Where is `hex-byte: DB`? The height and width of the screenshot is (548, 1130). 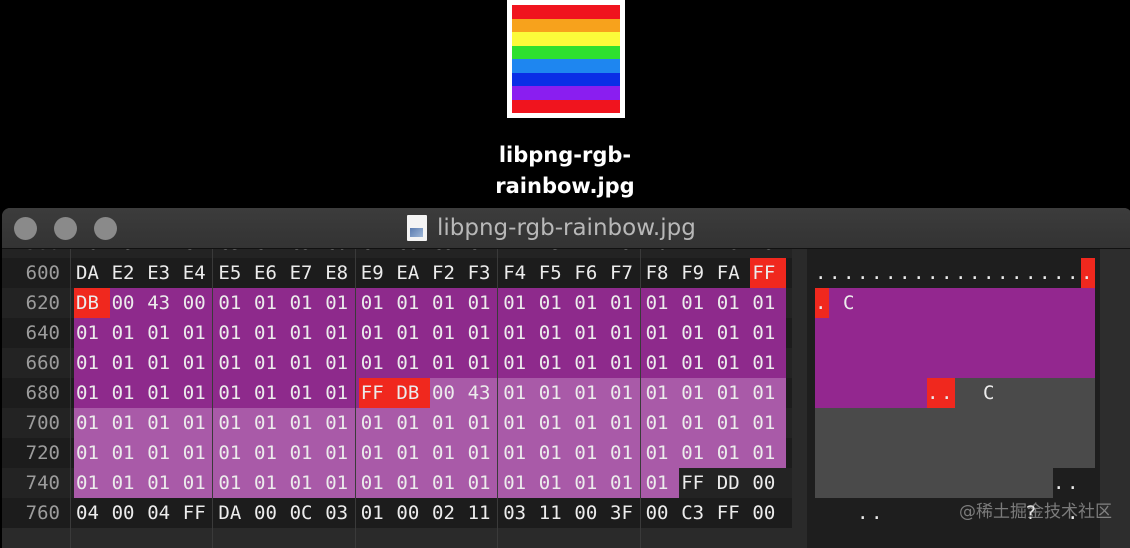 hex-byte: DB is located at coordinates (92, 303).